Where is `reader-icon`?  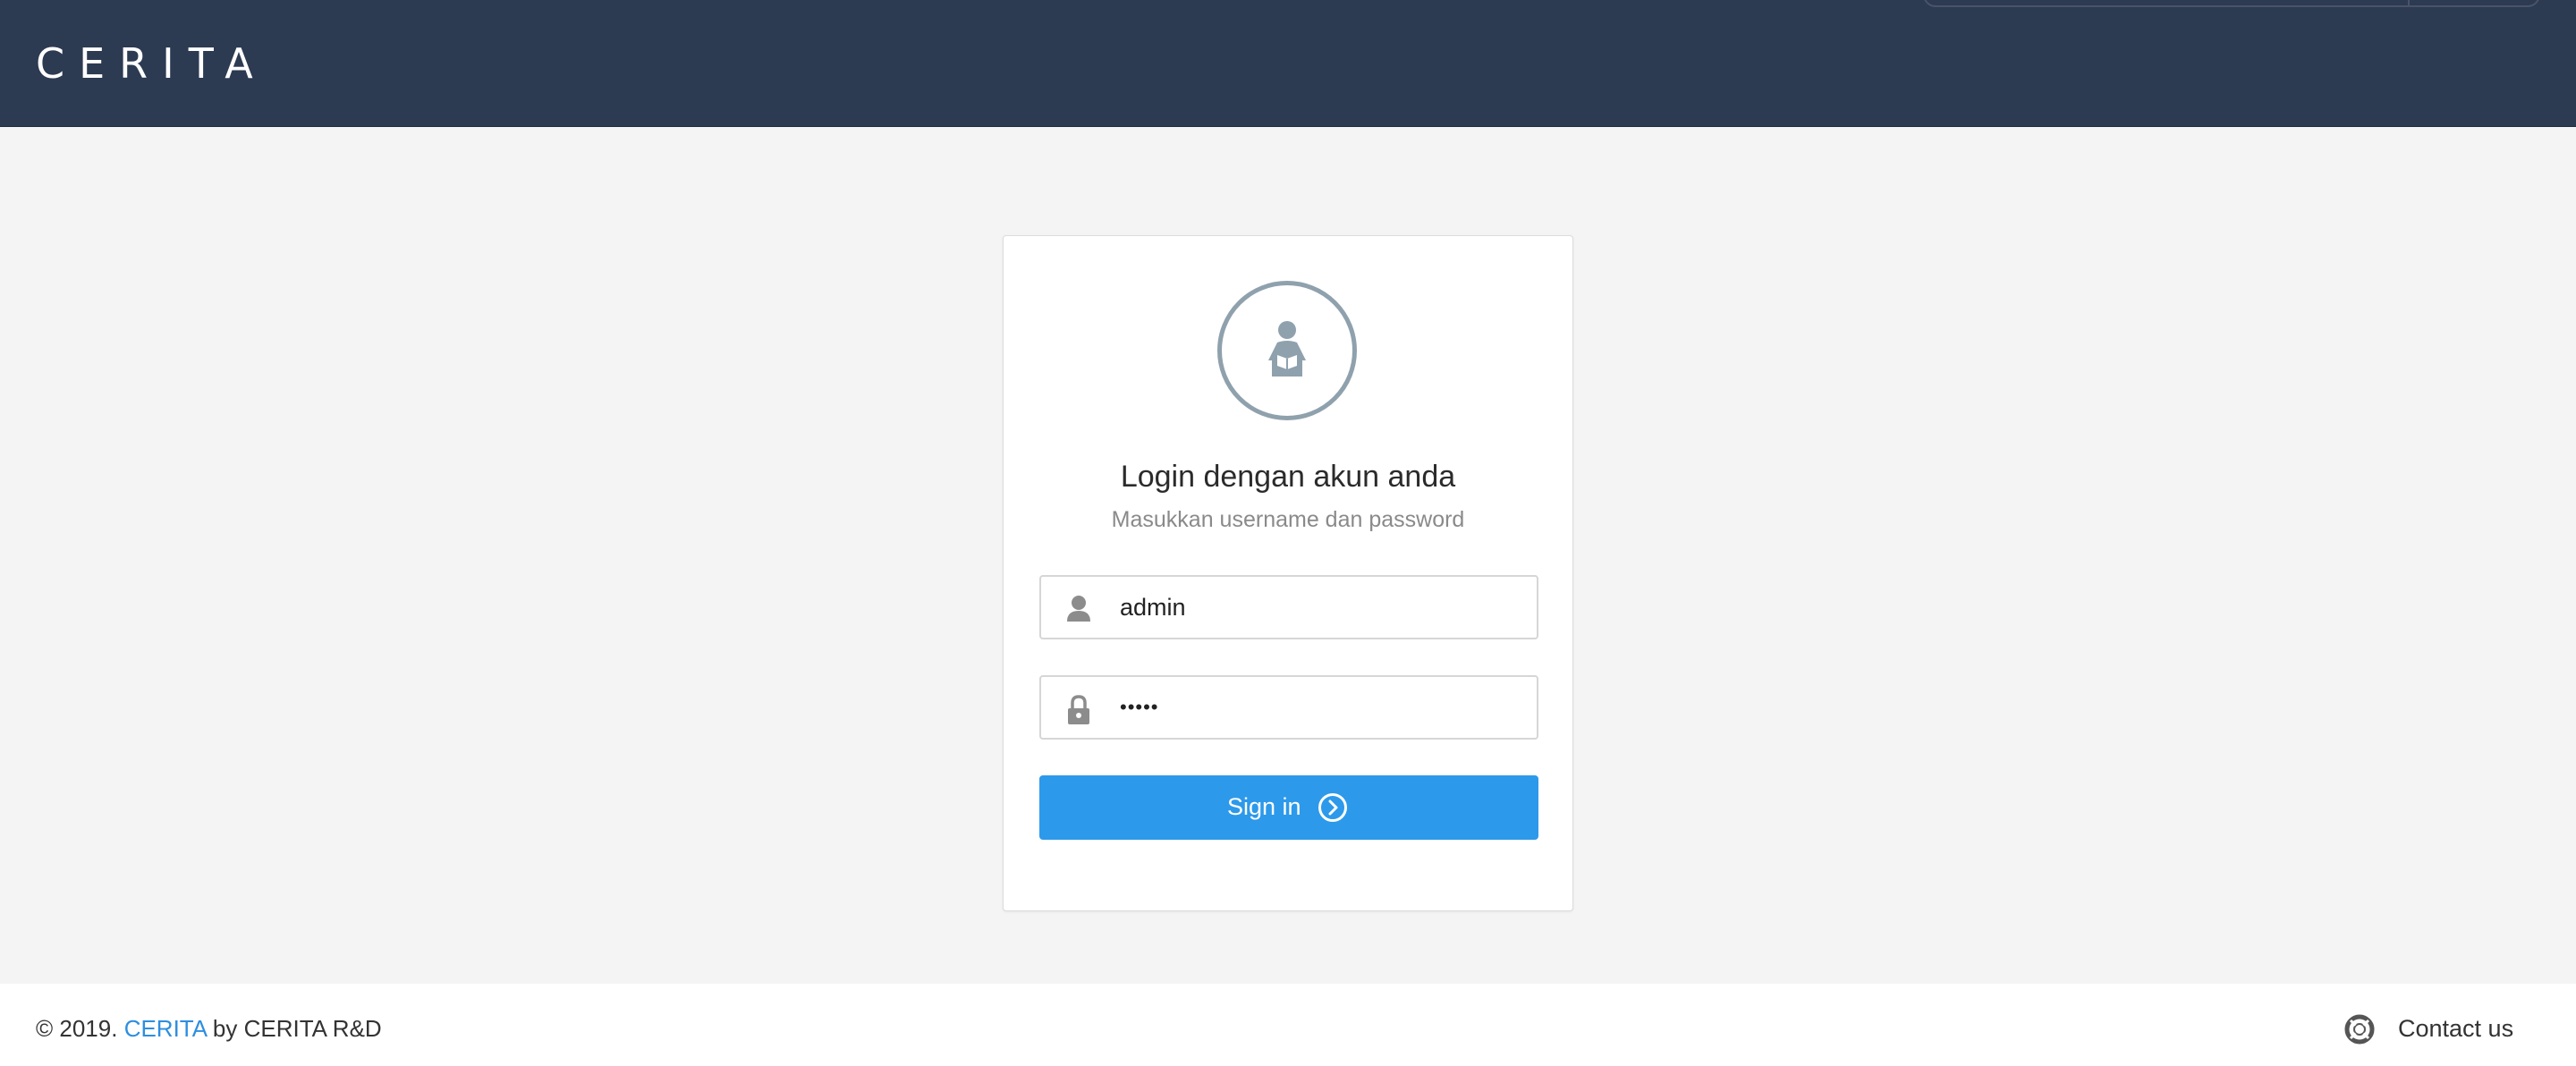
reader-icon is located at coordinates (1287, 348).